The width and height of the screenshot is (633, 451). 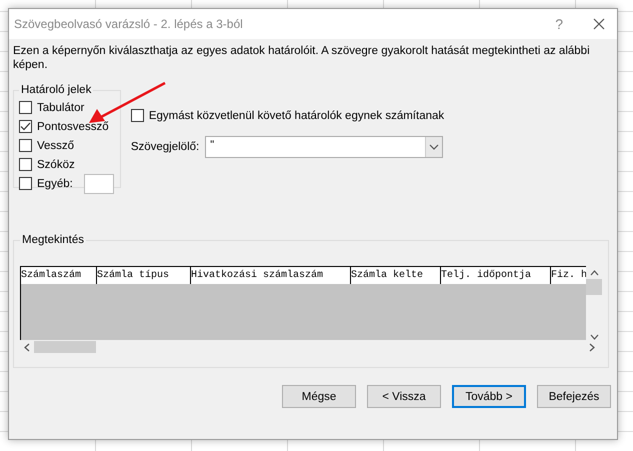 What do you see at coordinates (55, 146) in the screenshot?
I see `checkbox-label: Vessző` at bounding box center [55, 146].